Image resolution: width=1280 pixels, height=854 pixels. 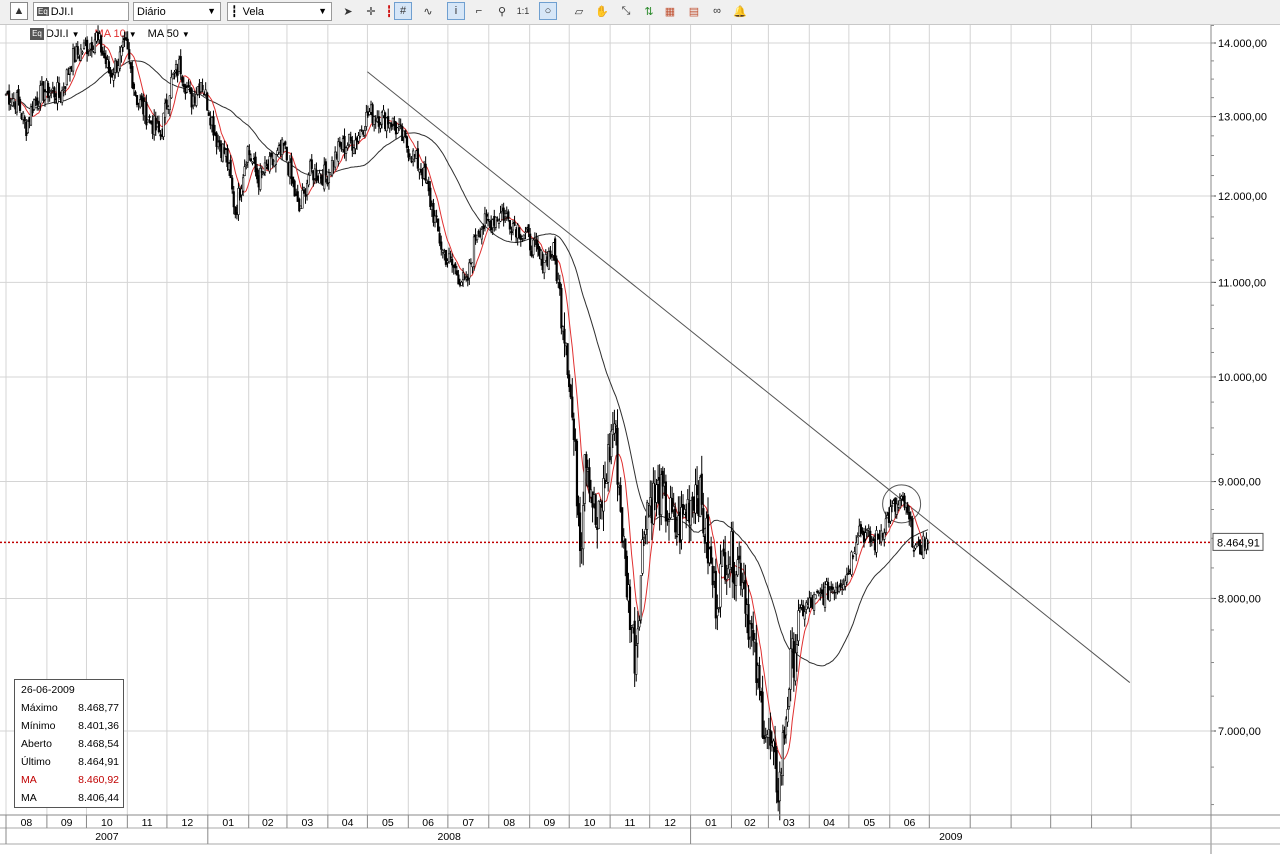 What do you see at coordinates (548, 11) in the screenshot?
I see `circle-tool-icon: ○` at bounding box center [548, 11].